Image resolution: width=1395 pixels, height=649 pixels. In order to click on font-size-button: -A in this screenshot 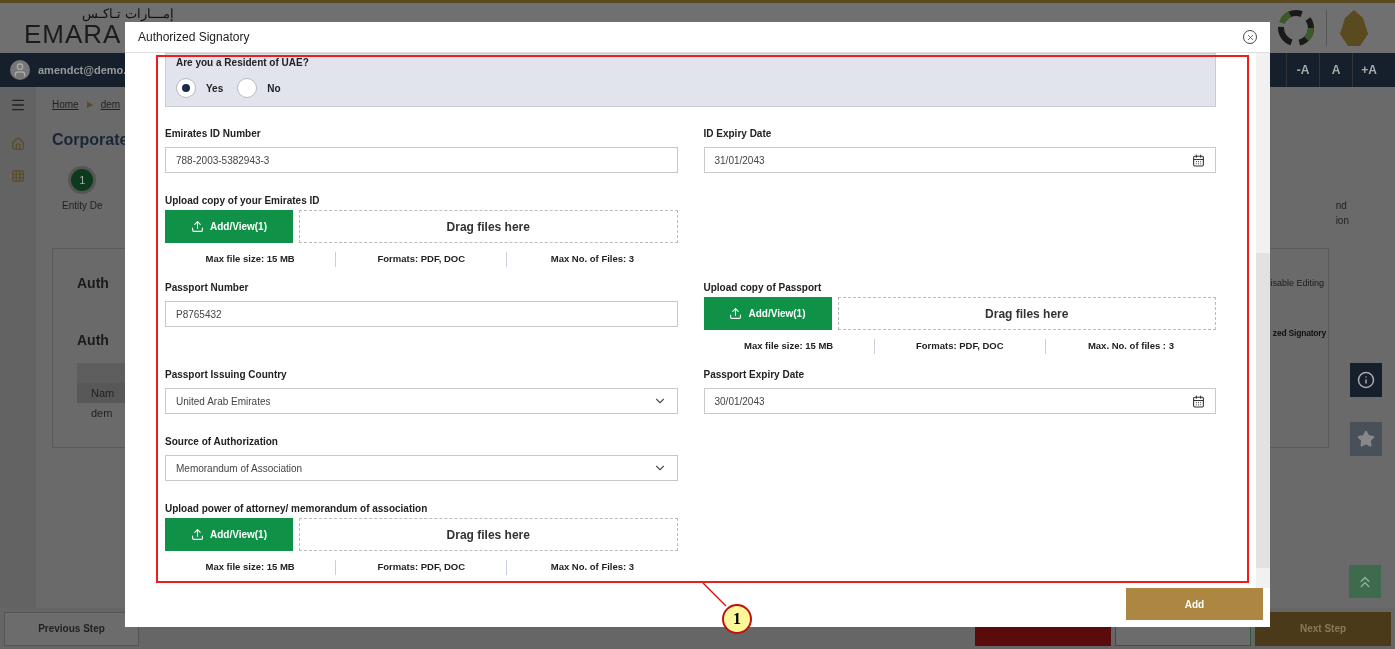, I will do `click(1302, 70)`.